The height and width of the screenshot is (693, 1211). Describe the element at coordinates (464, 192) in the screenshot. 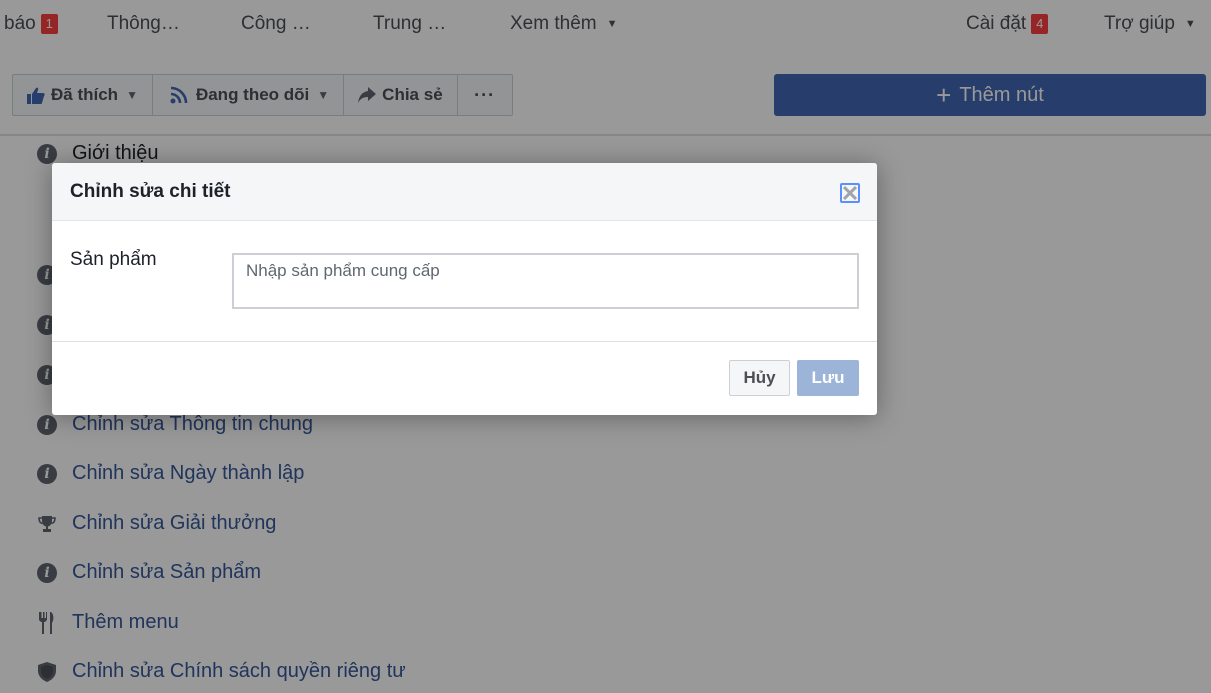

I see `dialog-header: Chỉnh sửa chi tiết` at that location.